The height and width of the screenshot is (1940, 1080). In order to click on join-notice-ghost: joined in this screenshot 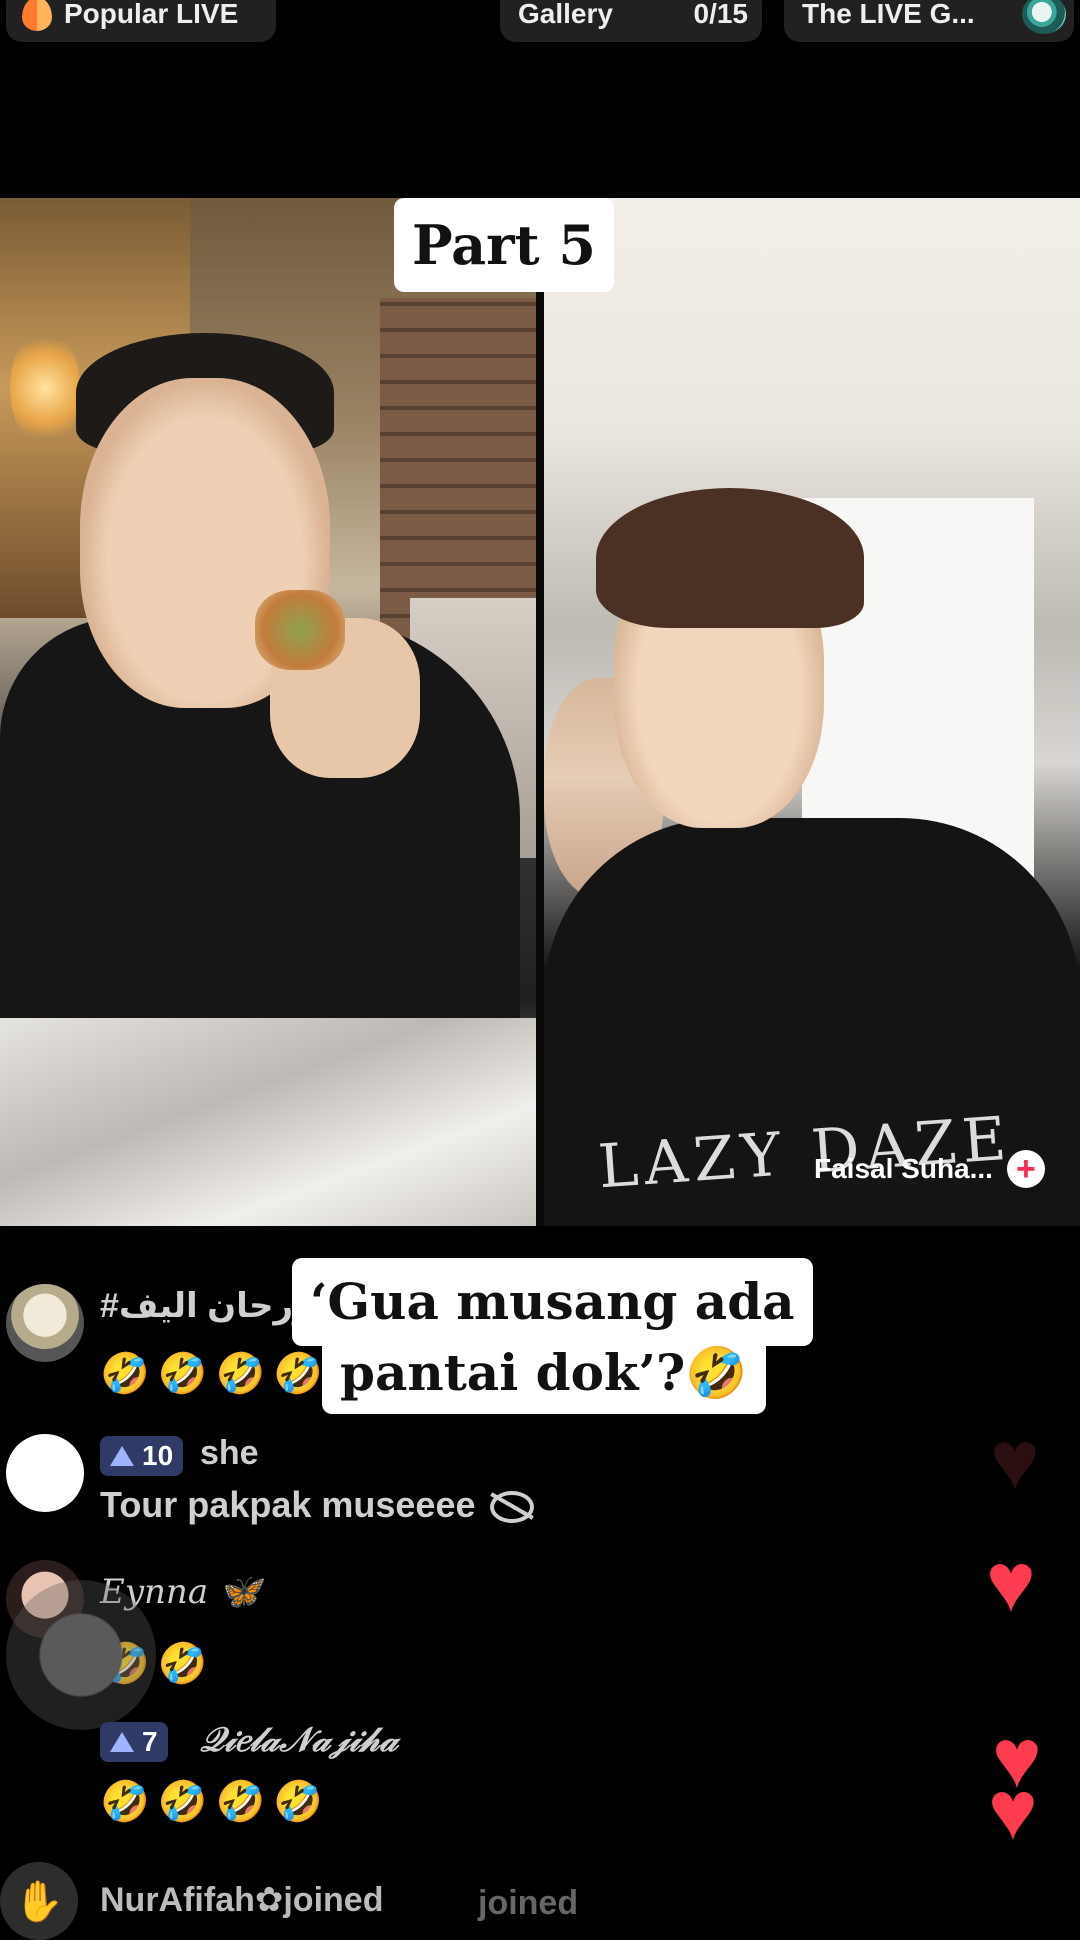, I will do `click(528, 1903)`.